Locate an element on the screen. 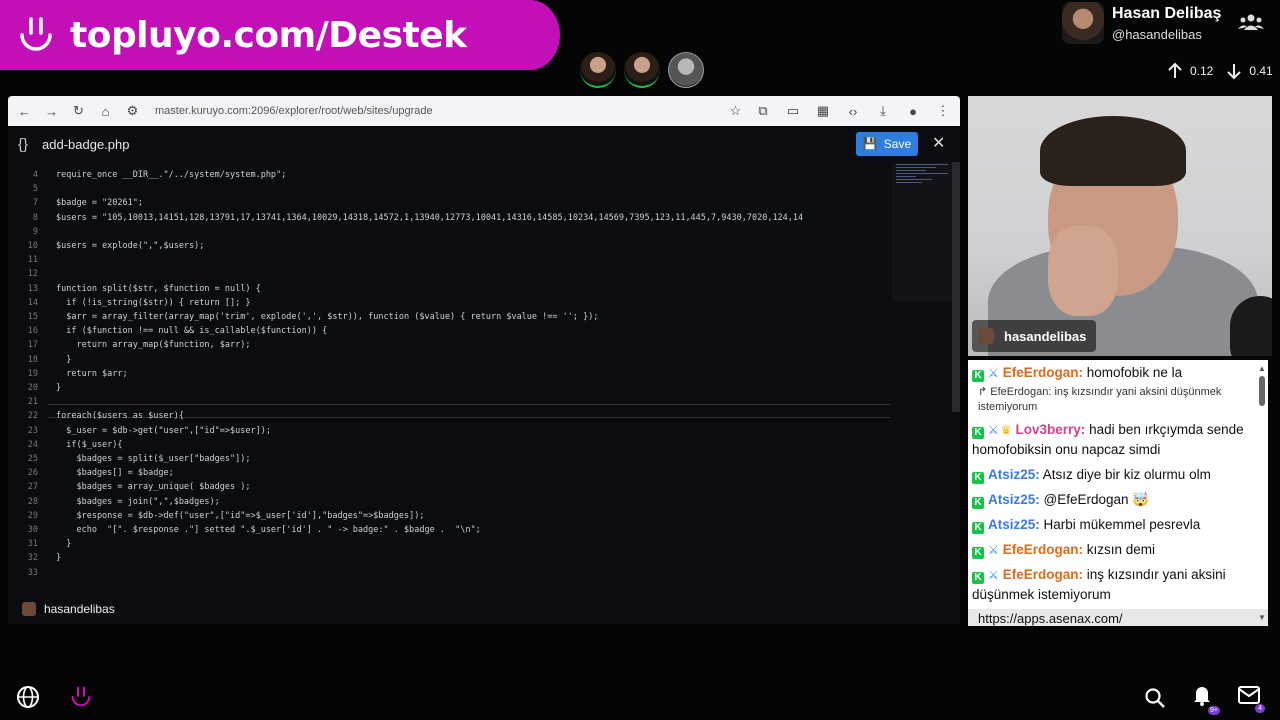 Image resolution: width=1280 pixels, height=720 pixels. chat-link: https://apps.asenax.com/ is located at coordinates (1118, 617).